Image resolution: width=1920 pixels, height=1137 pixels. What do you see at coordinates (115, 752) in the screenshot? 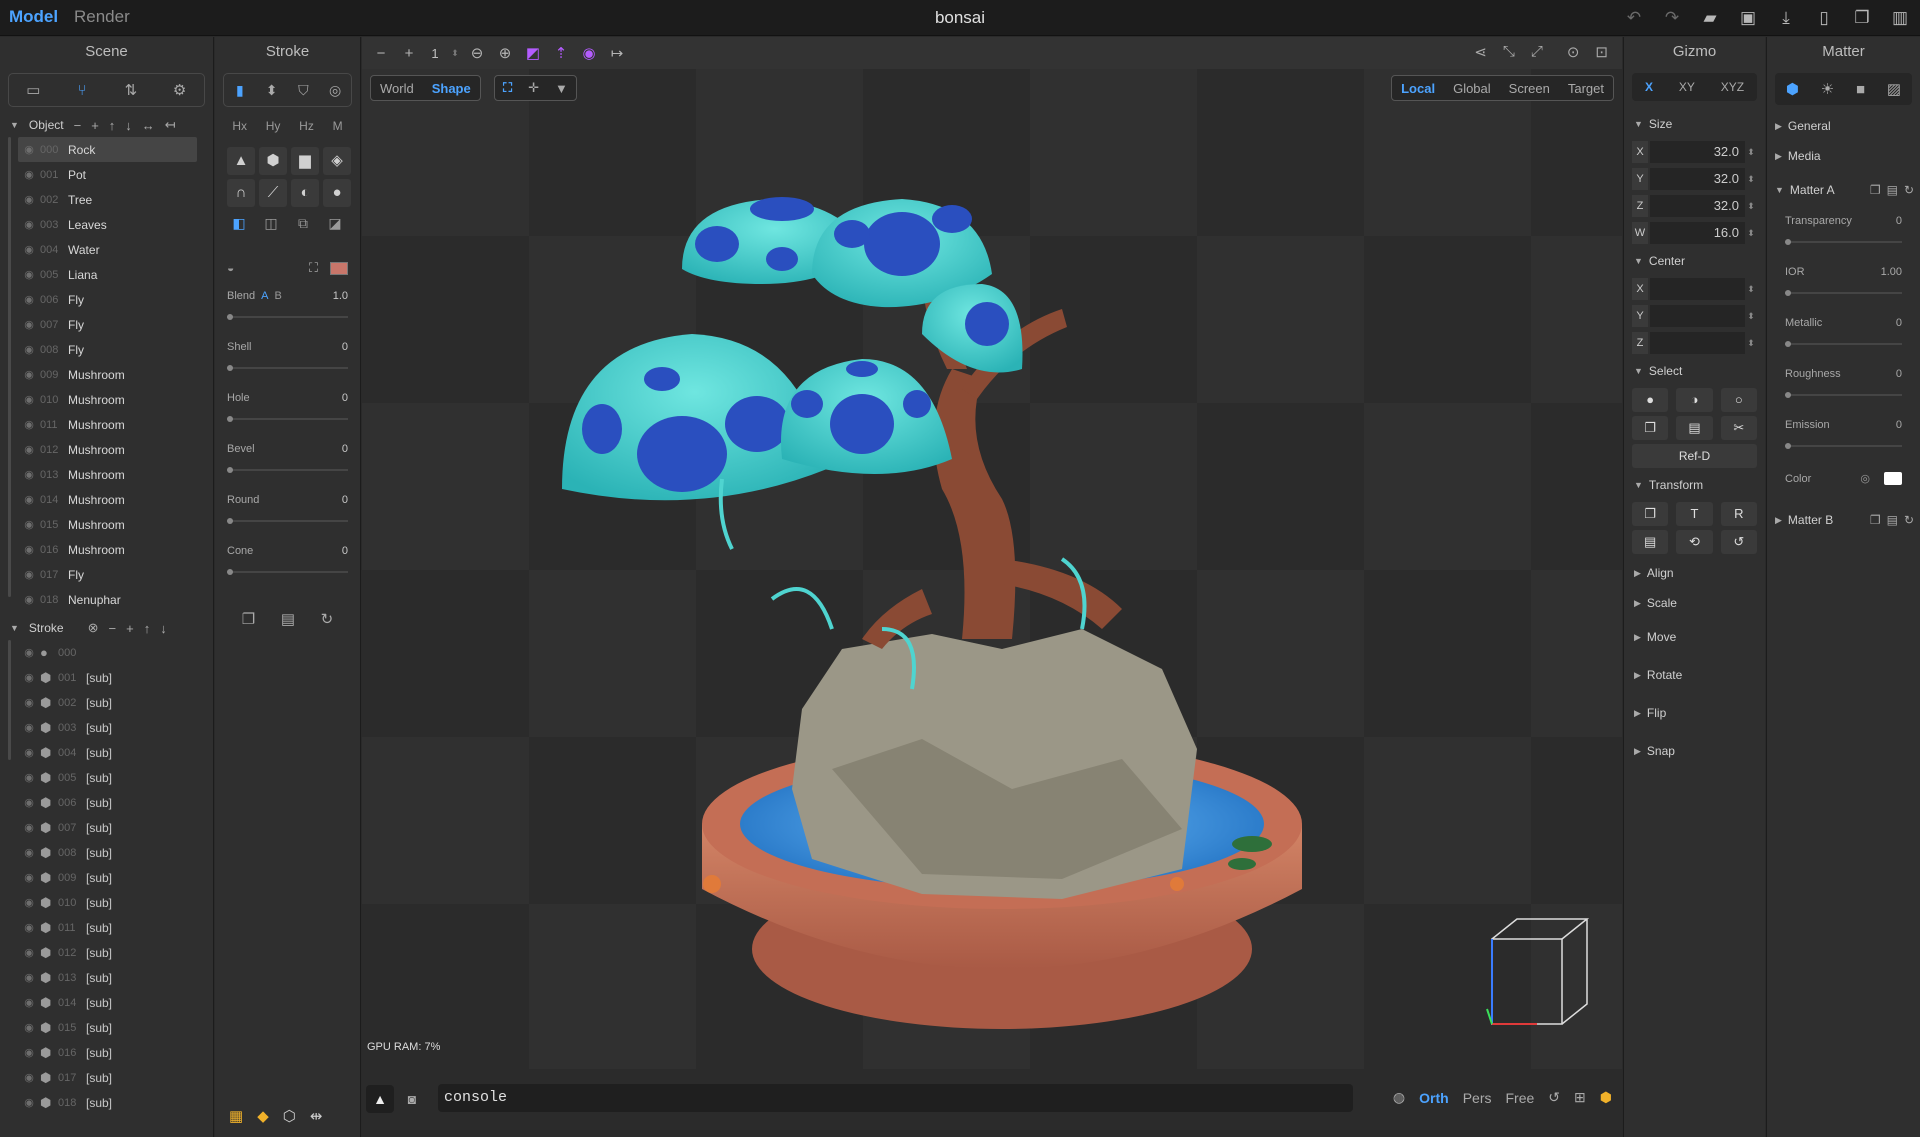
I see `stroke-row: ◉ ⬢ 004 [sub]` at bounding box center [115, 752].